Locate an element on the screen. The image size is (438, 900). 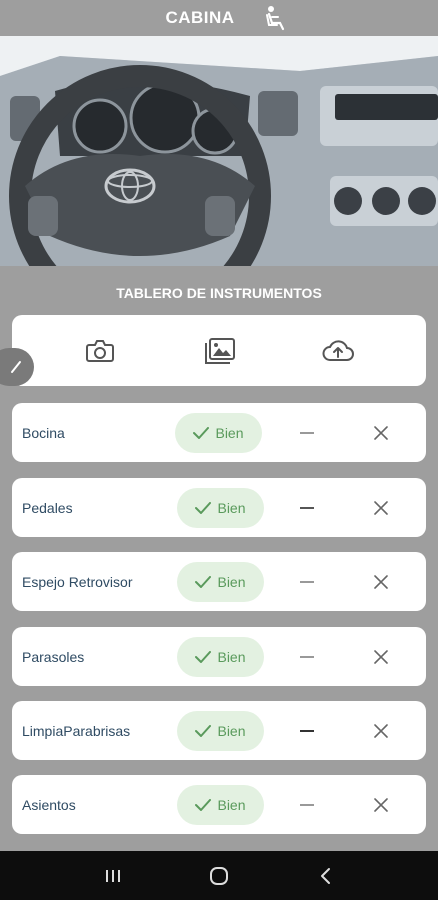
item-label: Parasoles is located at coordinates (53, 656).